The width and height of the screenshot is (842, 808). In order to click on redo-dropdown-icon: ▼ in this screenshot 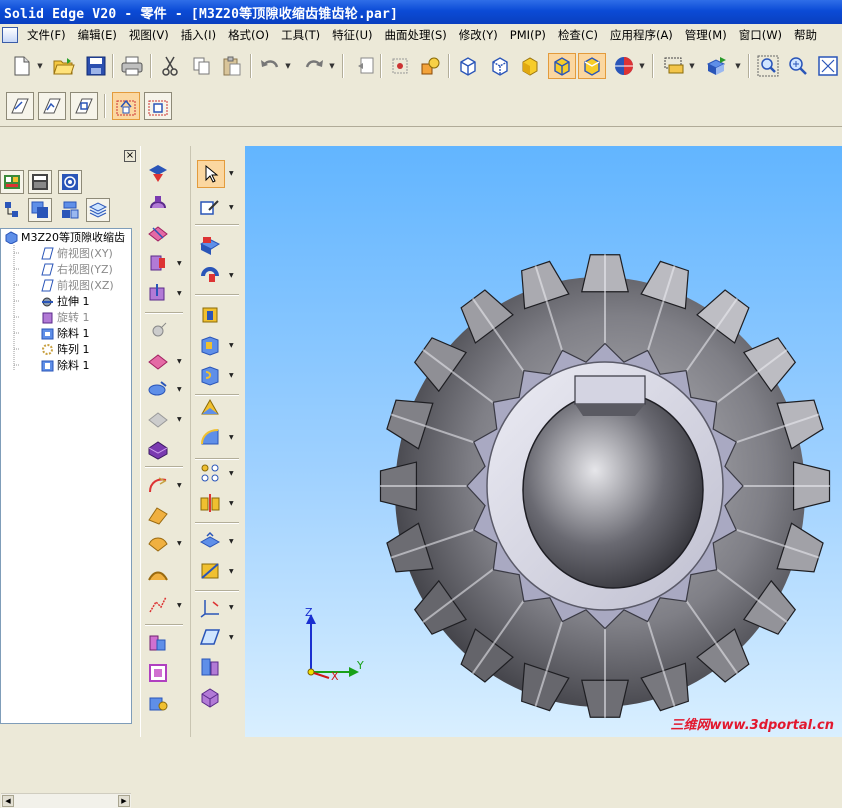, I will do `click(332, 66)`.